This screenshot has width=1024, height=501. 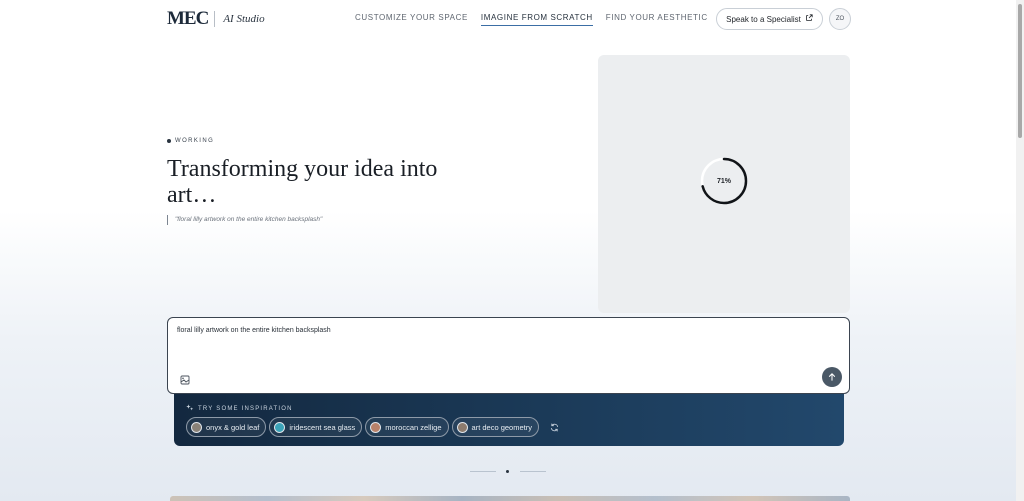 I want to click on chip-onyx-gold-leaf: onyx & gold leaf, so click(x=226, y=427).